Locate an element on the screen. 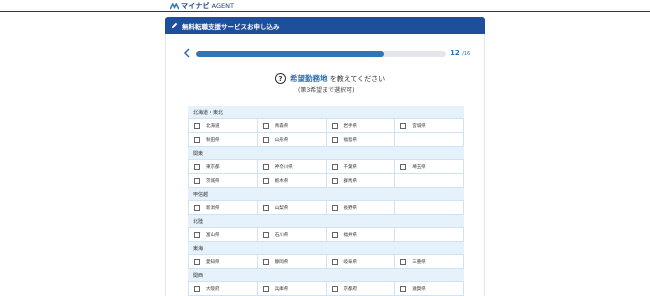  prefecture-label: 東京都 is located at coordinates (213, 167).